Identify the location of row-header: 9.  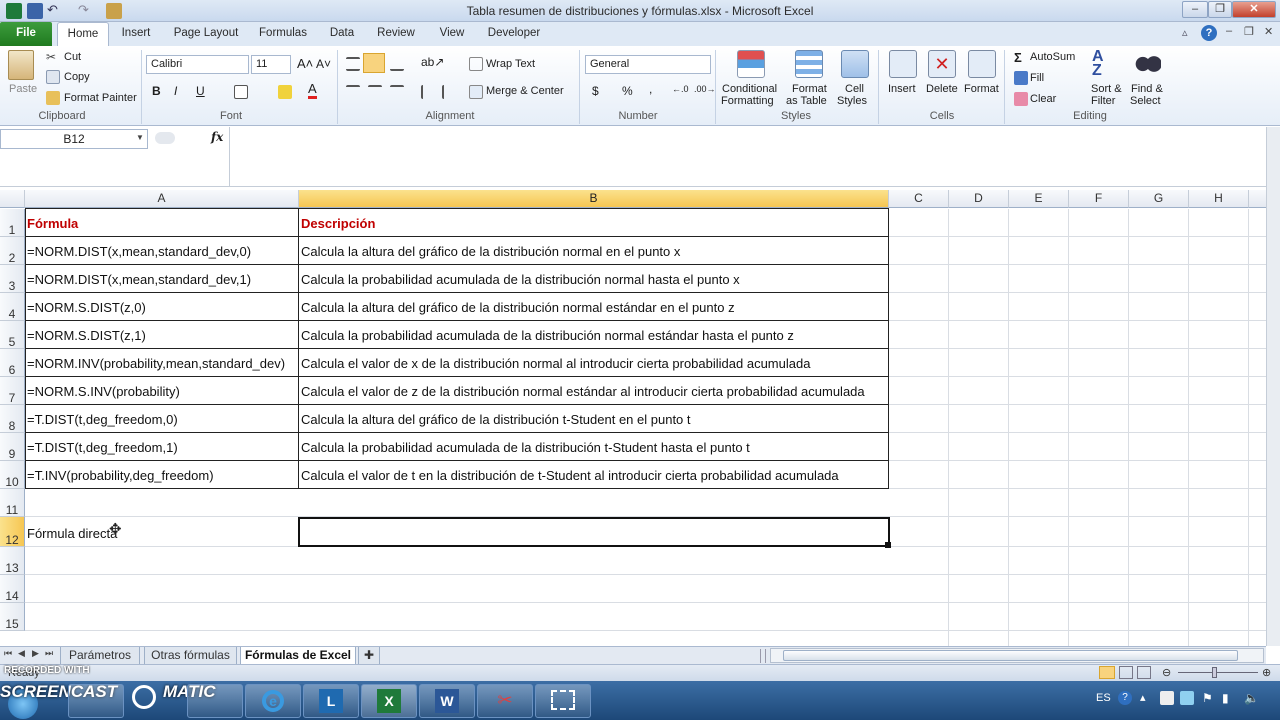
(12, 447).